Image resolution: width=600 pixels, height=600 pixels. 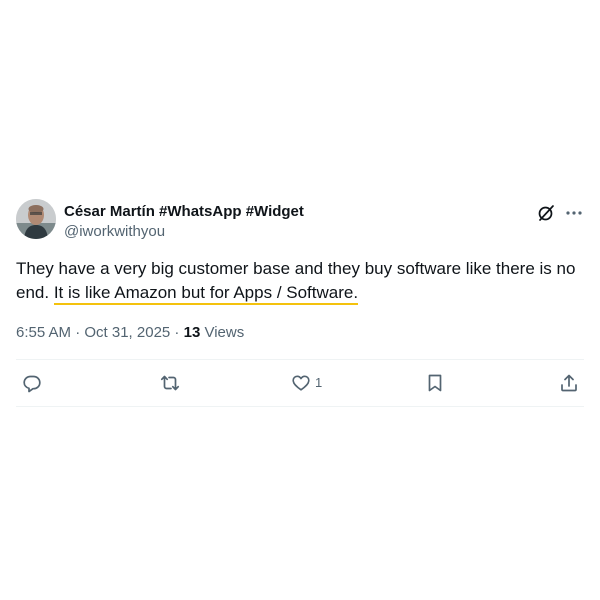 I want to click on tweet-meta: 6:55 AM · Oct 31, 2025 · 13 Views, so click(x=300, y=333).